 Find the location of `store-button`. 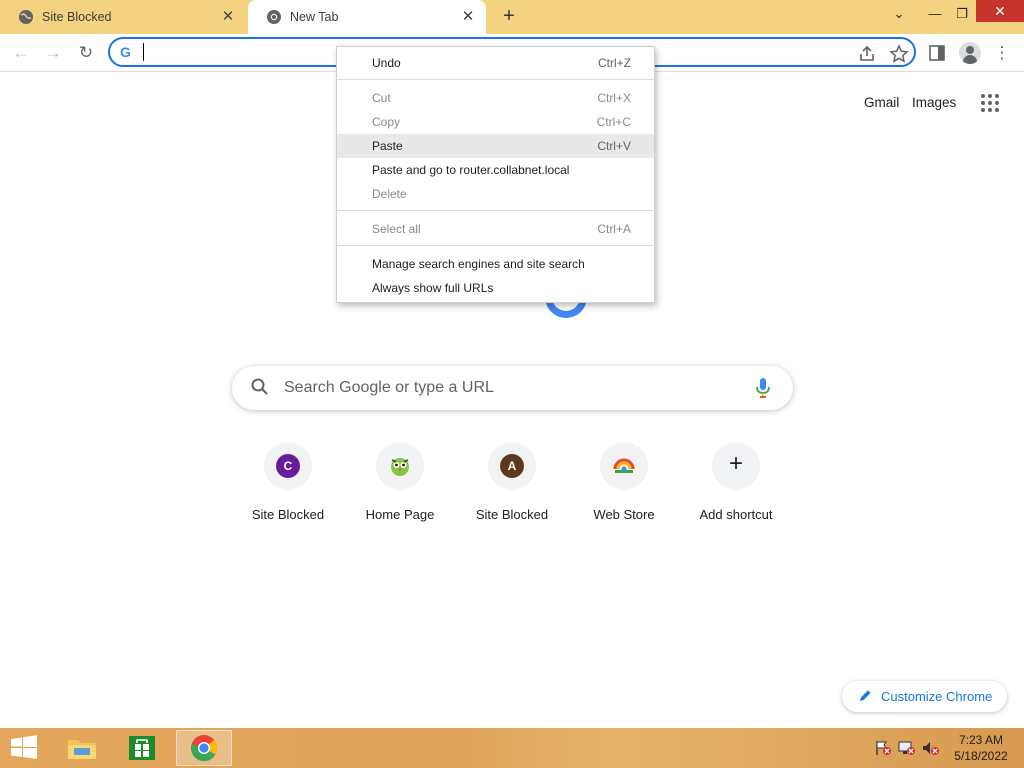

store-button is located at coordinates (142, 748).